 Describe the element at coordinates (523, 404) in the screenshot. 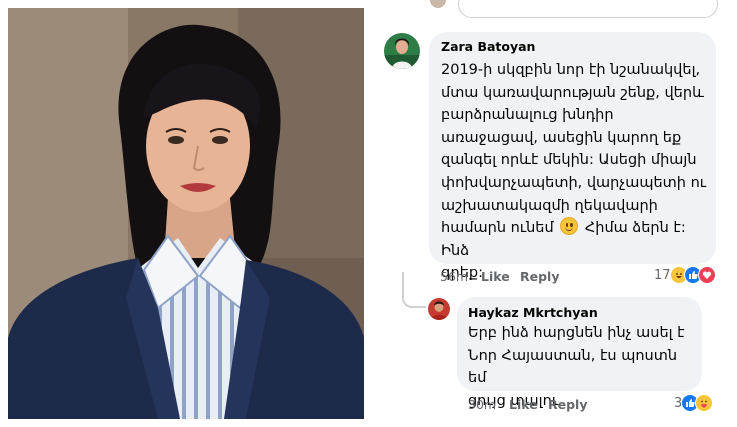

I see `reply-like-button: Like` at that location.